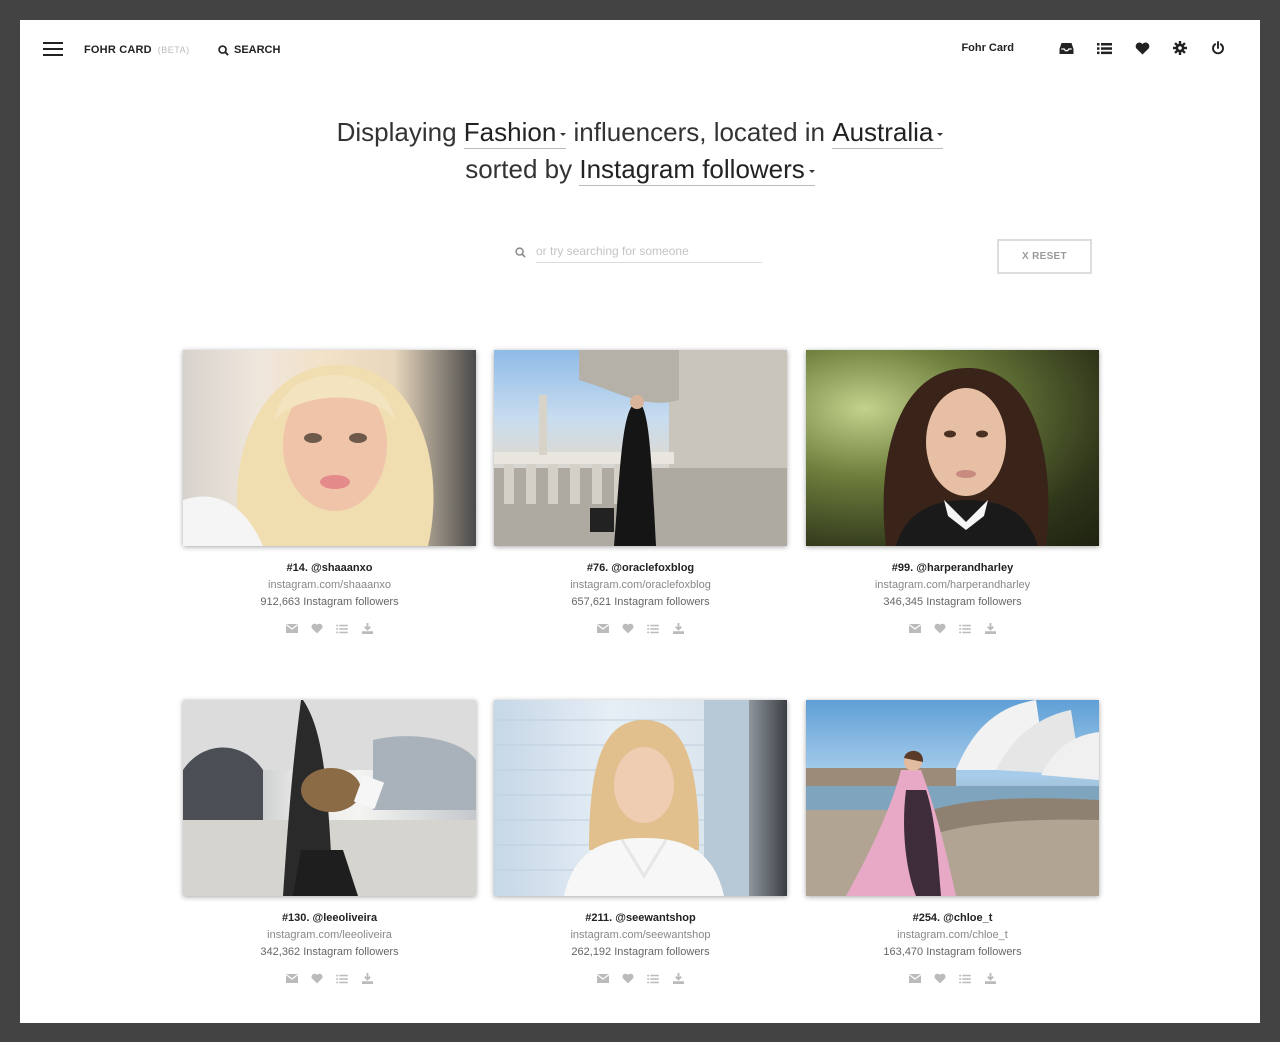 The image size is (1280, 1042). What do you see at coordinates (699, 132) in the screenshot?
I see `headline-middle: influencers, located in` at bounding box center [699, 132].